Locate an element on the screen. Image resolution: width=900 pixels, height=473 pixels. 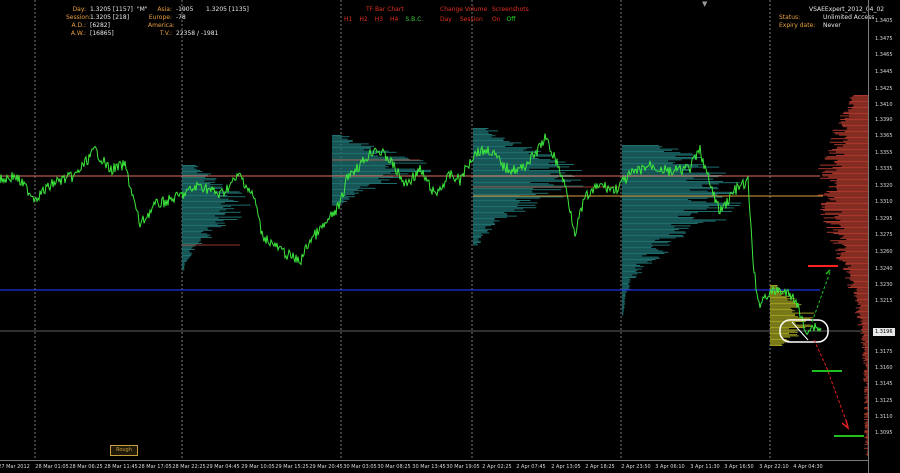
time-tick-label: 28 Mar 01:05 is located at coordinates (52, 467).